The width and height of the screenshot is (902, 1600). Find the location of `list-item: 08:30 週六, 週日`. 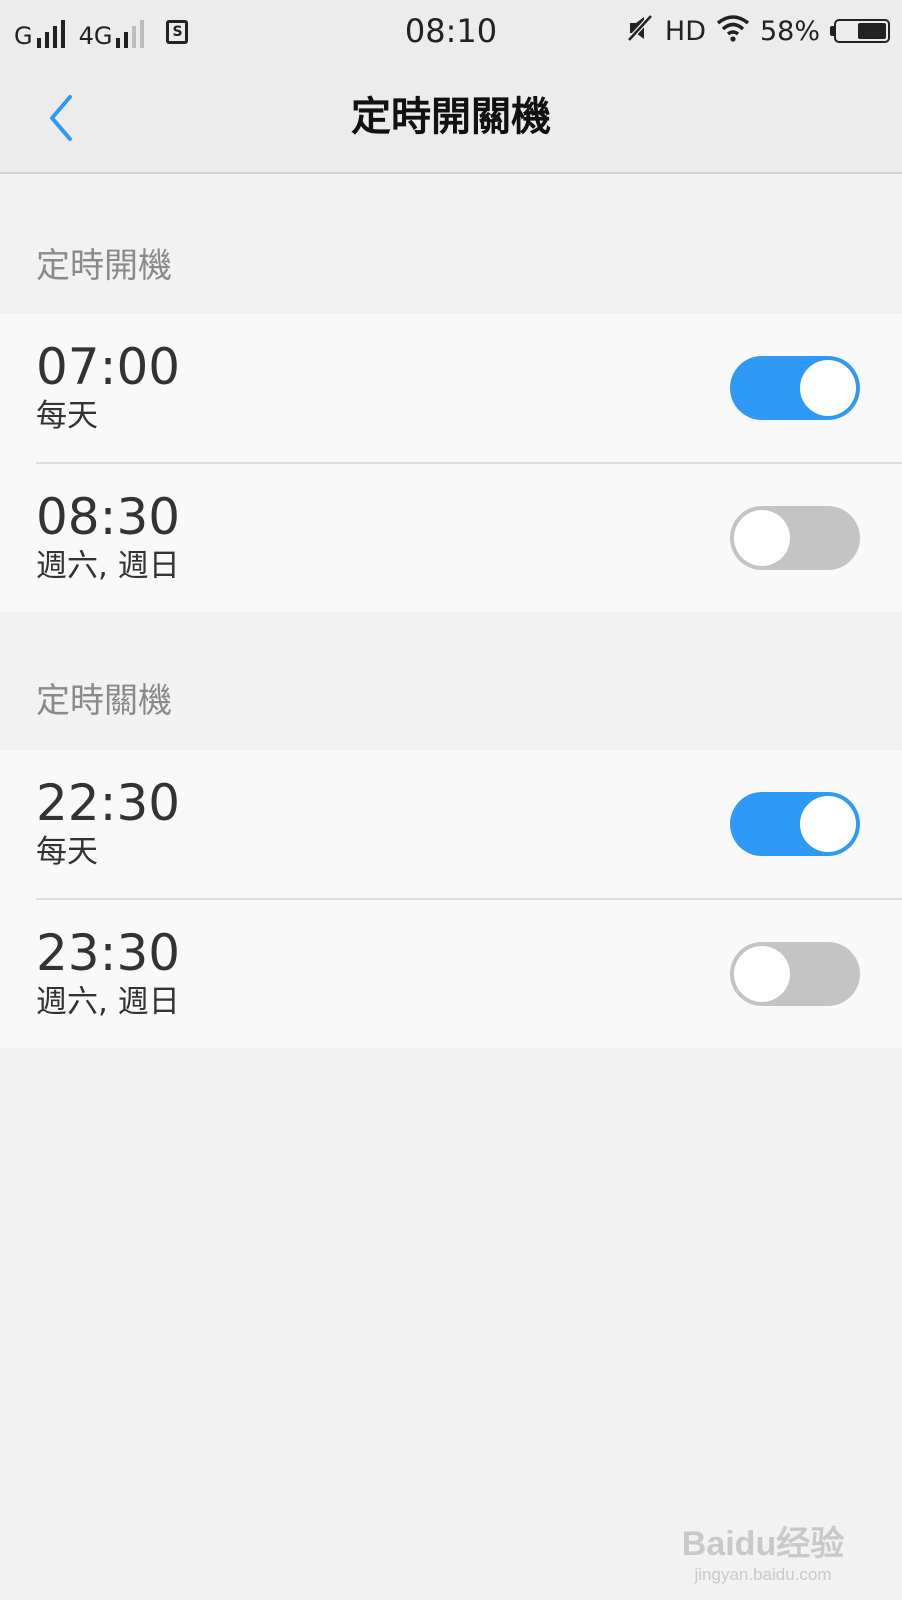

list-item: 08:30 週六, 週日 is located at coordinates (469, 537).